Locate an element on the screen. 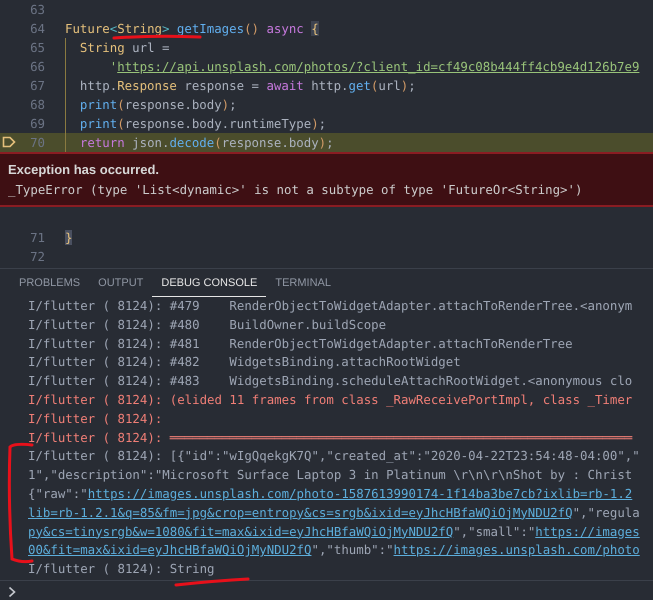 The height and width of the screenshot is (600, 653). code-text: http.Response response = await http.get(url); is located at coordinates (247, 85).